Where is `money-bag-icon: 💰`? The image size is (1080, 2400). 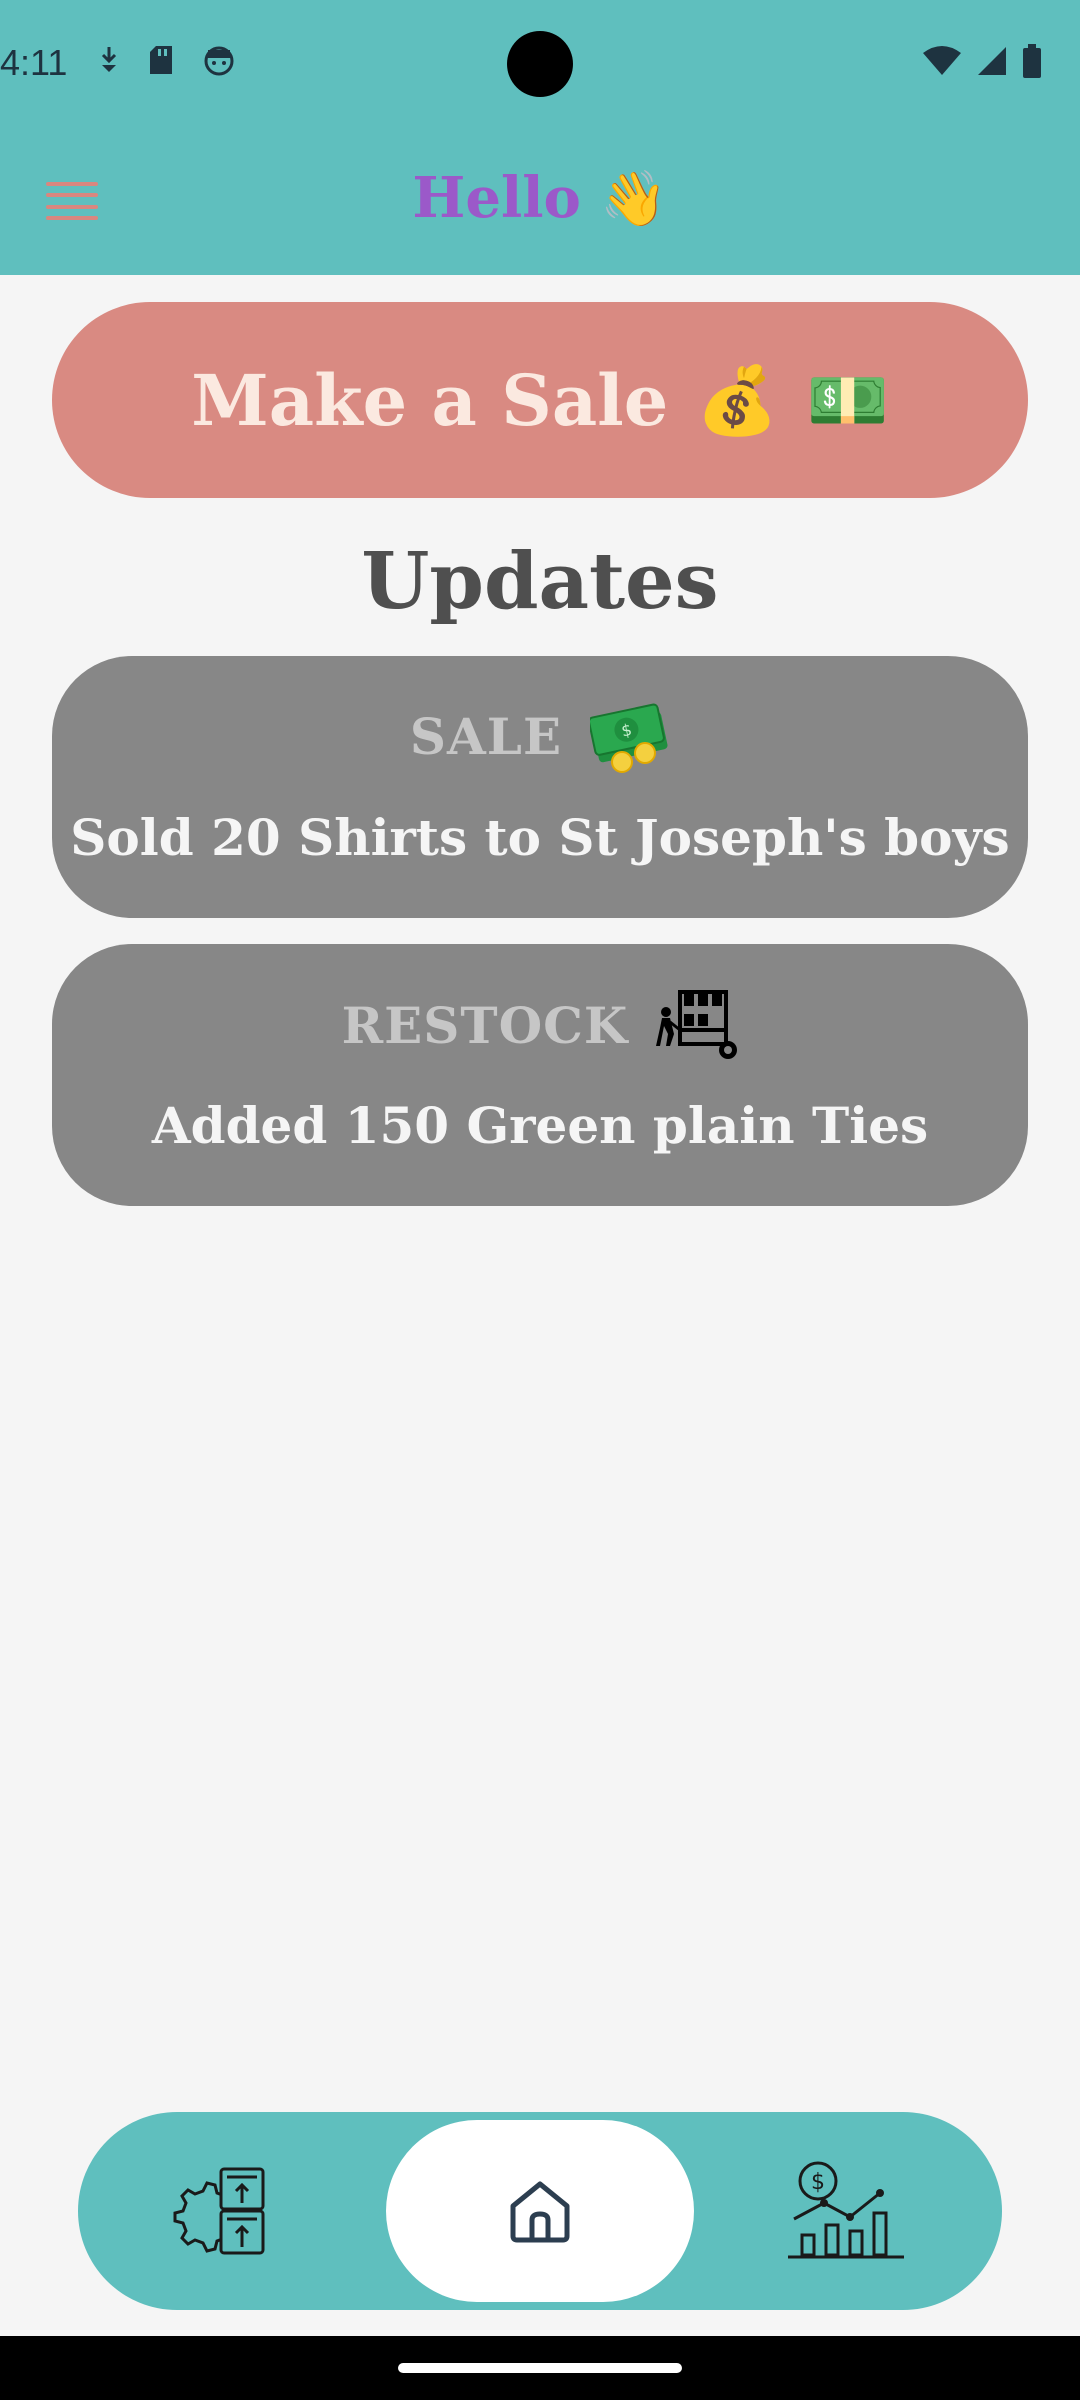
money-bag-icon: 💰 is located at coordinates (737, 399).